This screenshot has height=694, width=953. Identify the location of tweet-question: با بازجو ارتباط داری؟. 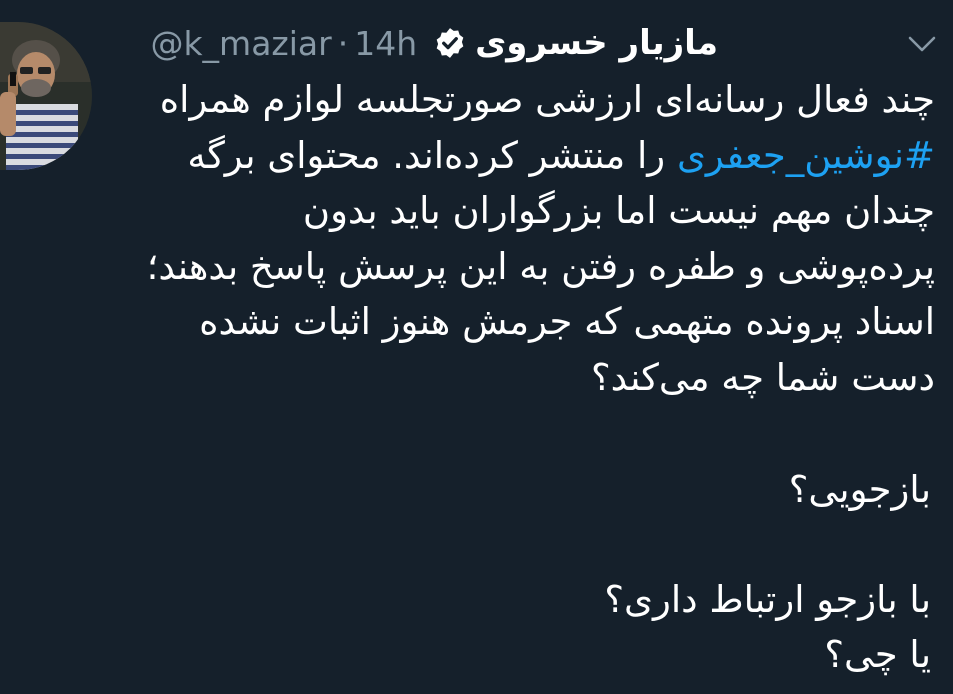
(767, 599).